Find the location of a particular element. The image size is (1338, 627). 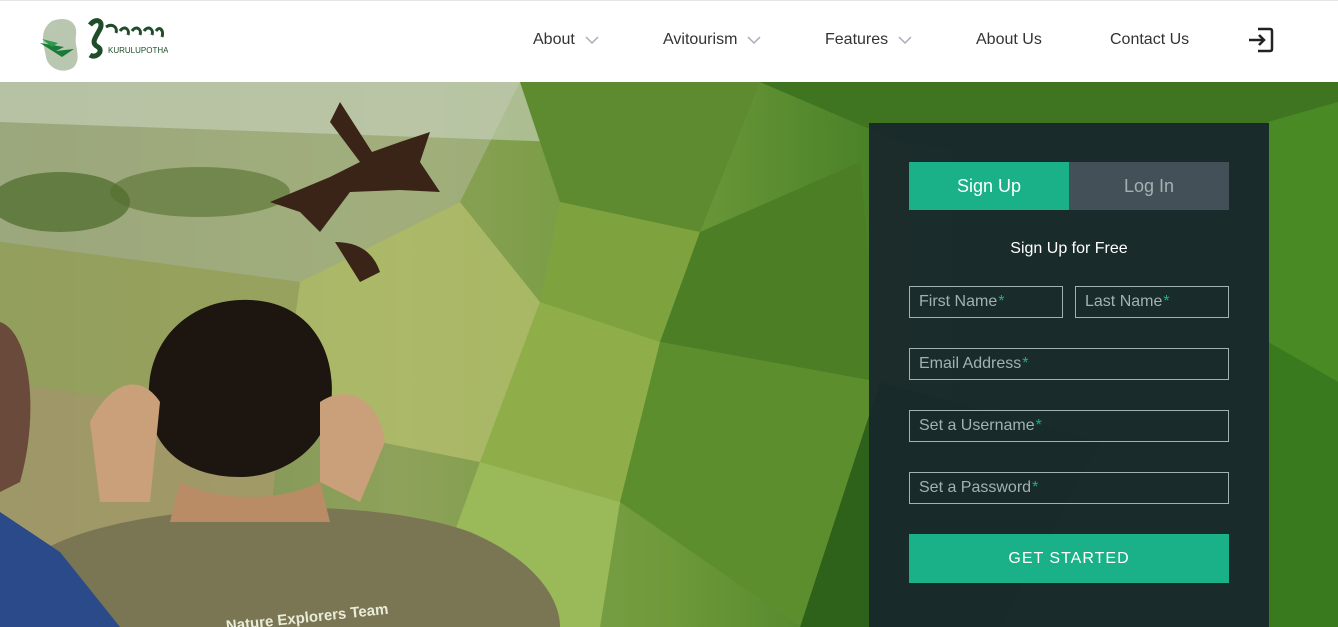

nav-item-about: About is located at coordinates (566, 40).